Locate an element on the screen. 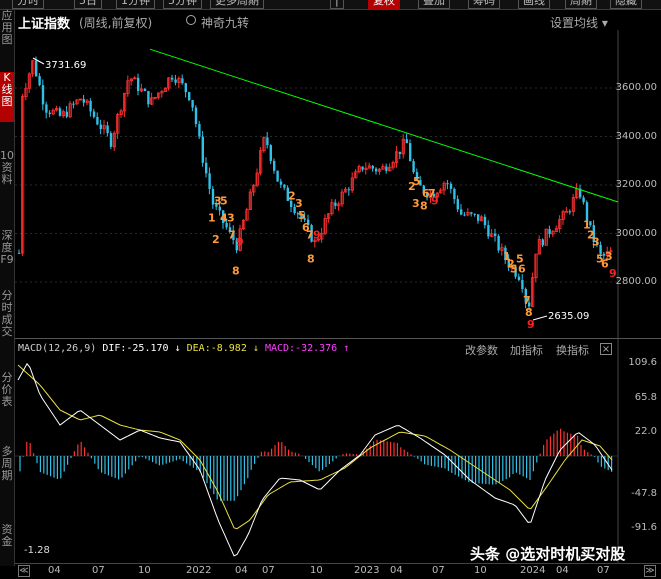 The height and width of the screenshot is (579, 661). nine-turn-count: 1 is located at coordinates (212, 217).